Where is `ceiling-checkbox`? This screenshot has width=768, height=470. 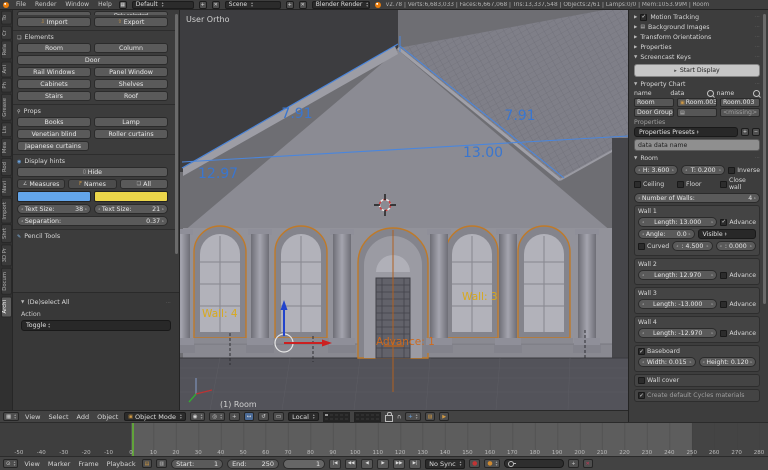 ceiling-checkbox is located at coordinates (637, 184).